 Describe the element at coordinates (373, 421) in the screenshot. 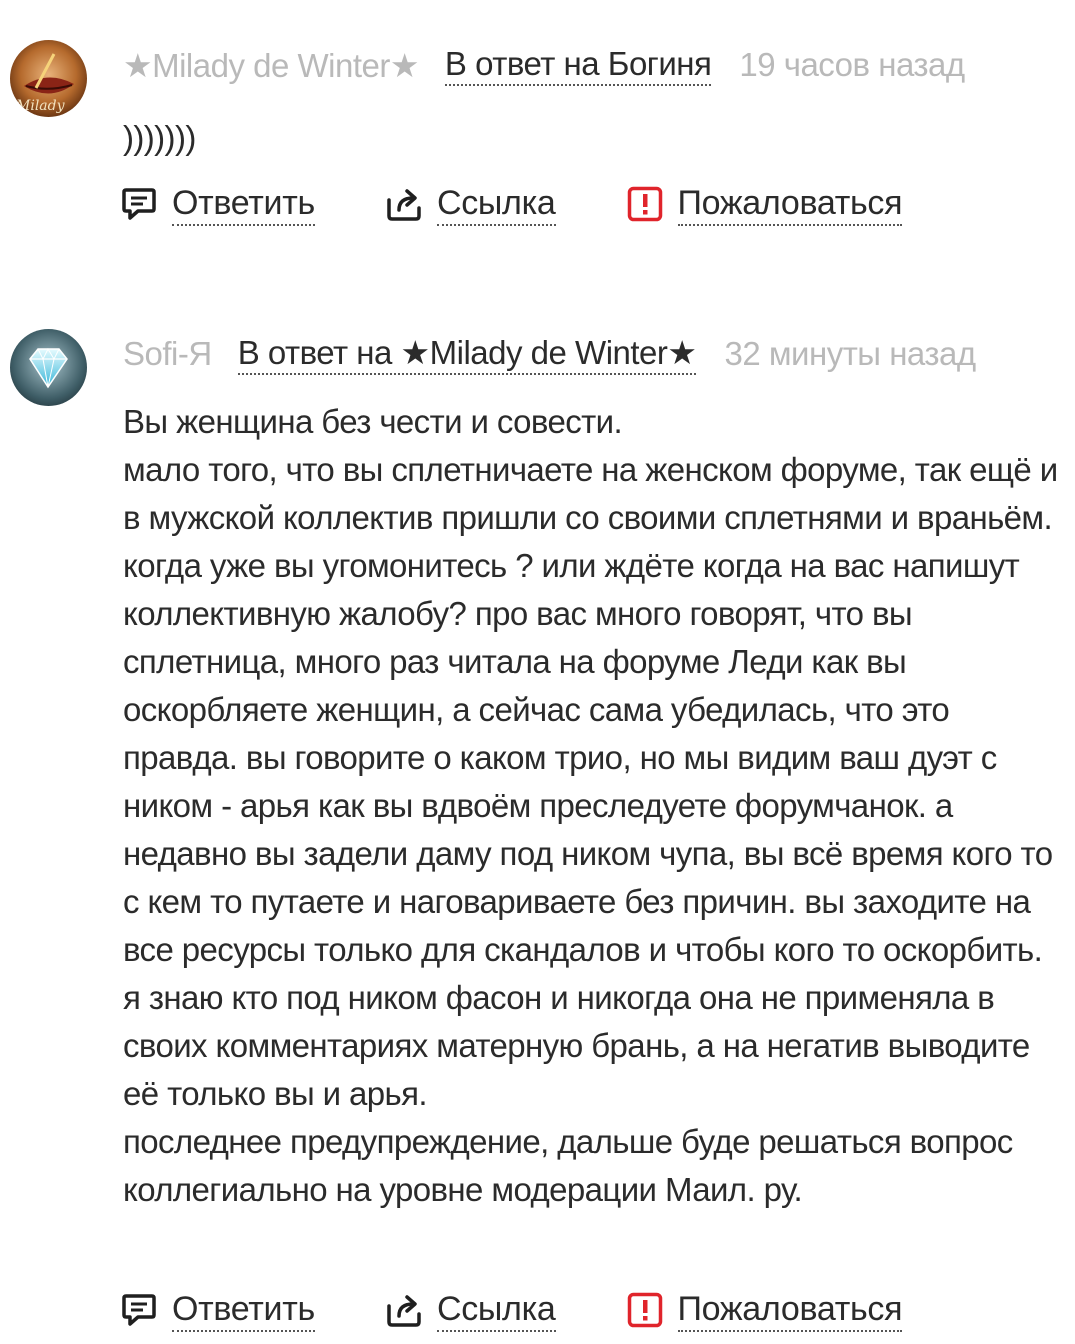

I see `comment-paragraph: Вы женщина без чести и совести.` at that location.